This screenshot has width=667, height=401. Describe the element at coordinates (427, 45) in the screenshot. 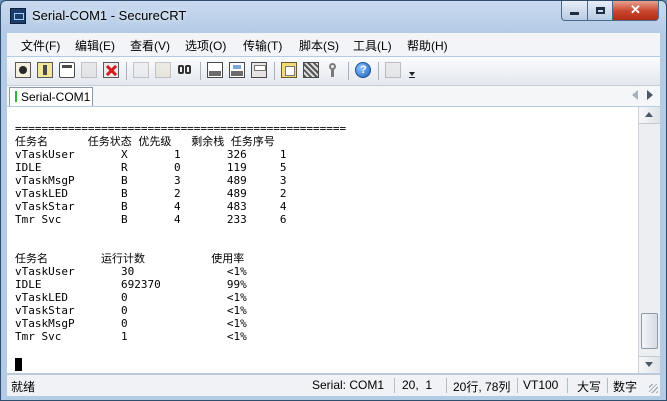

I see `menu-help: 帮助(H)` at that location.